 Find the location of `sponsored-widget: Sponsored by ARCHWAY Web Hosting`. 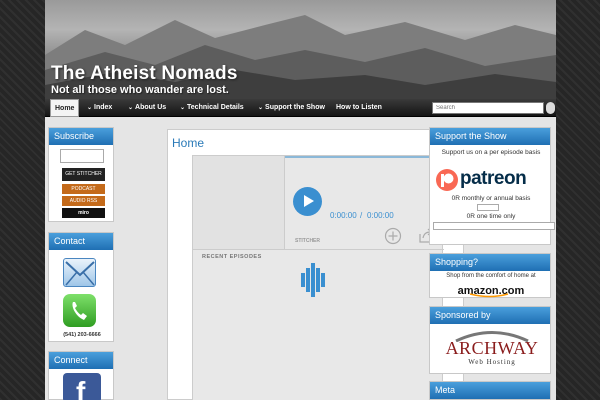

sponsored-widget: Sponsored by ARCHWAY Web Hosting is located at coordinates (490, 340).